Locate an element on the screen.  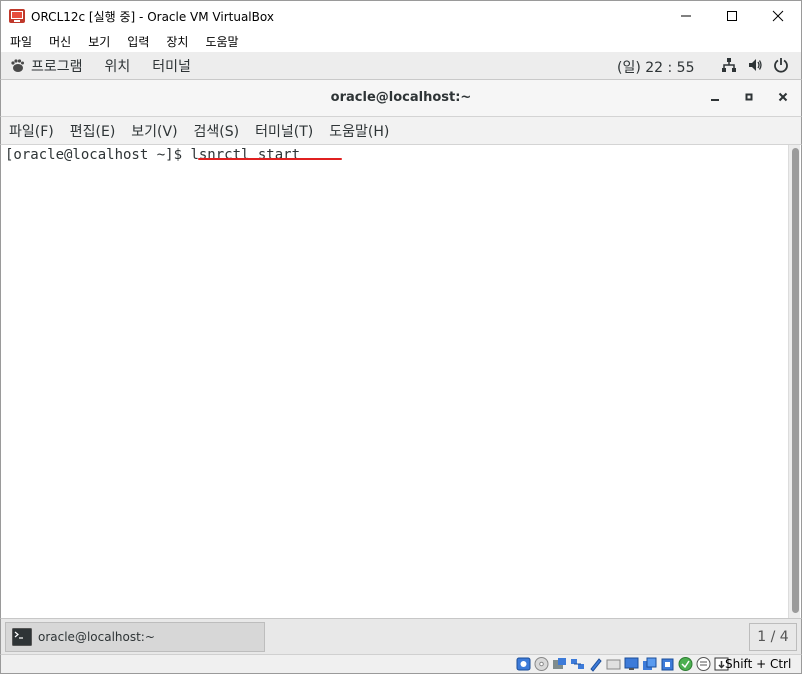
terminal-menu-file: 파일(F) is located at coordinates (31, 131).